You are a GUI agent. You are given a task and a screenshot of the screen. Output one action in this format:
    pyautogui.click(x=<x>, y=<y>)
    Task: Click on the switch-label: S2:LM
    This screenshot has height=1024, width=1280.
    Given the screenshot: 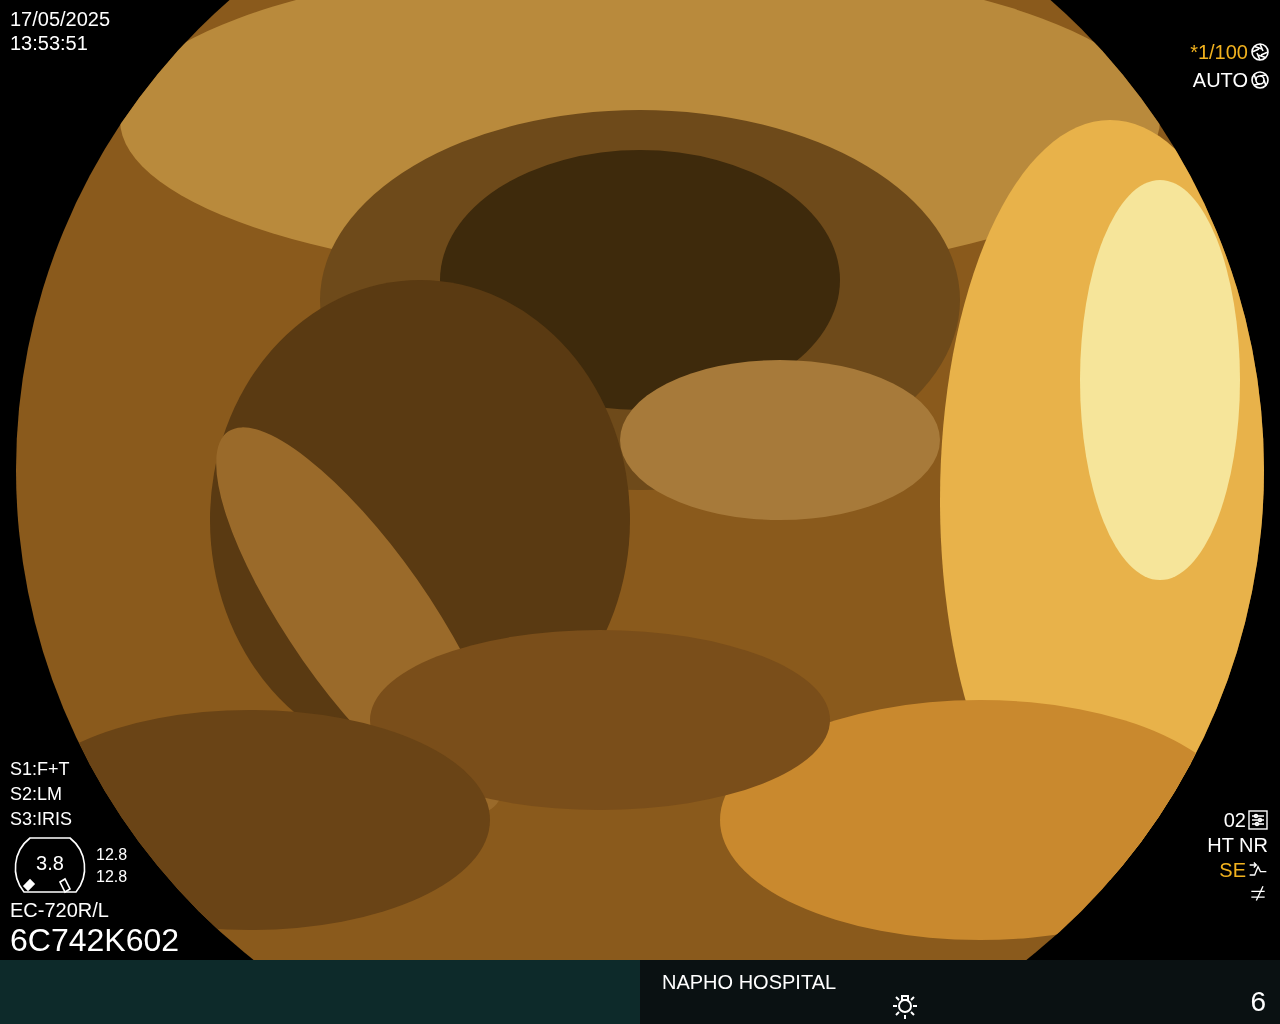 What is the action you would take?
    pyautogui.click(x=37, y=794)
    